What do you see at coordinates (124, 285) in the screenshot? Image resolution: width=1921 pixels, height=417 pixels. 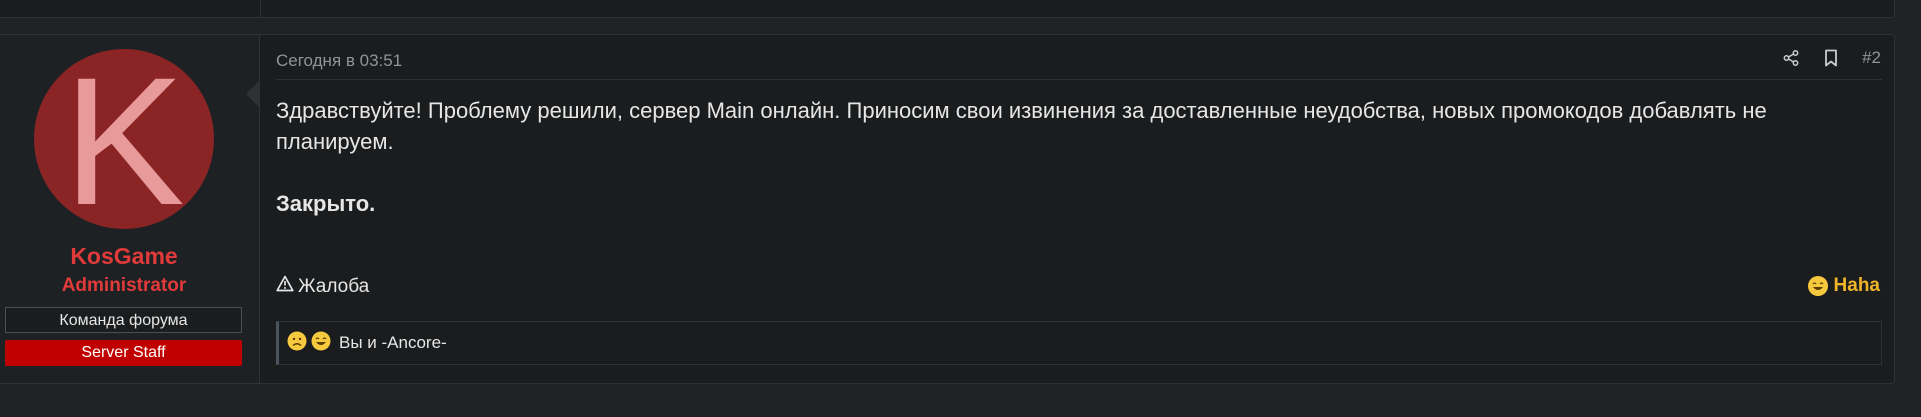 I see `user-role: Administrator` at bounding box center [124, 285].